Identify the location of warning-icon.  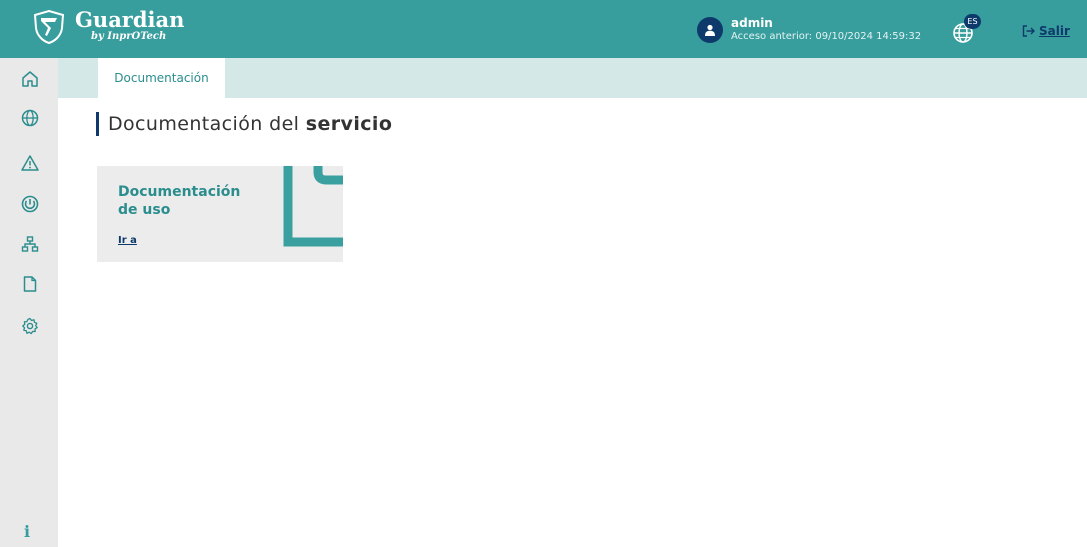
(30, 163).